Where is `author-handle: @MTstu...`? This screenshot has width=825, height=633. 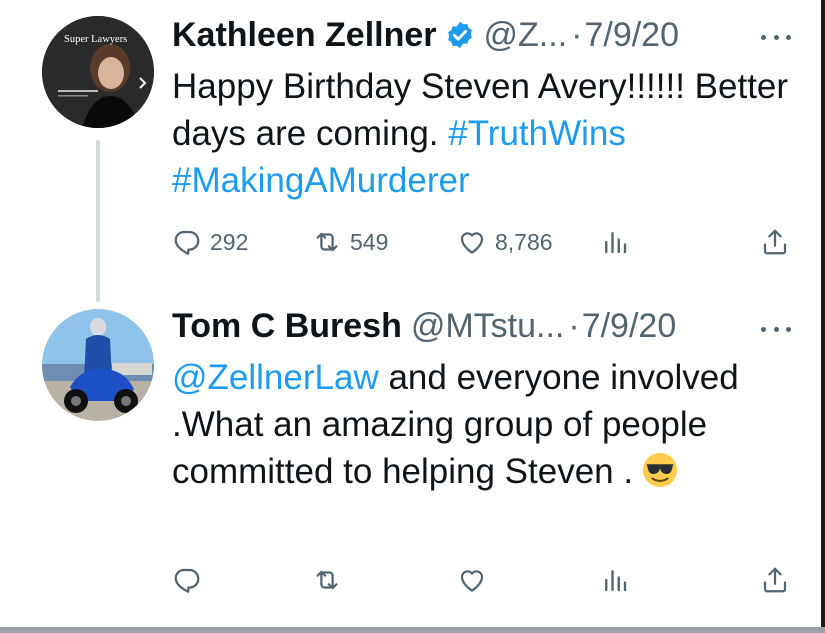 author-handle: @MTstu... is located at coordinates (488, 326).